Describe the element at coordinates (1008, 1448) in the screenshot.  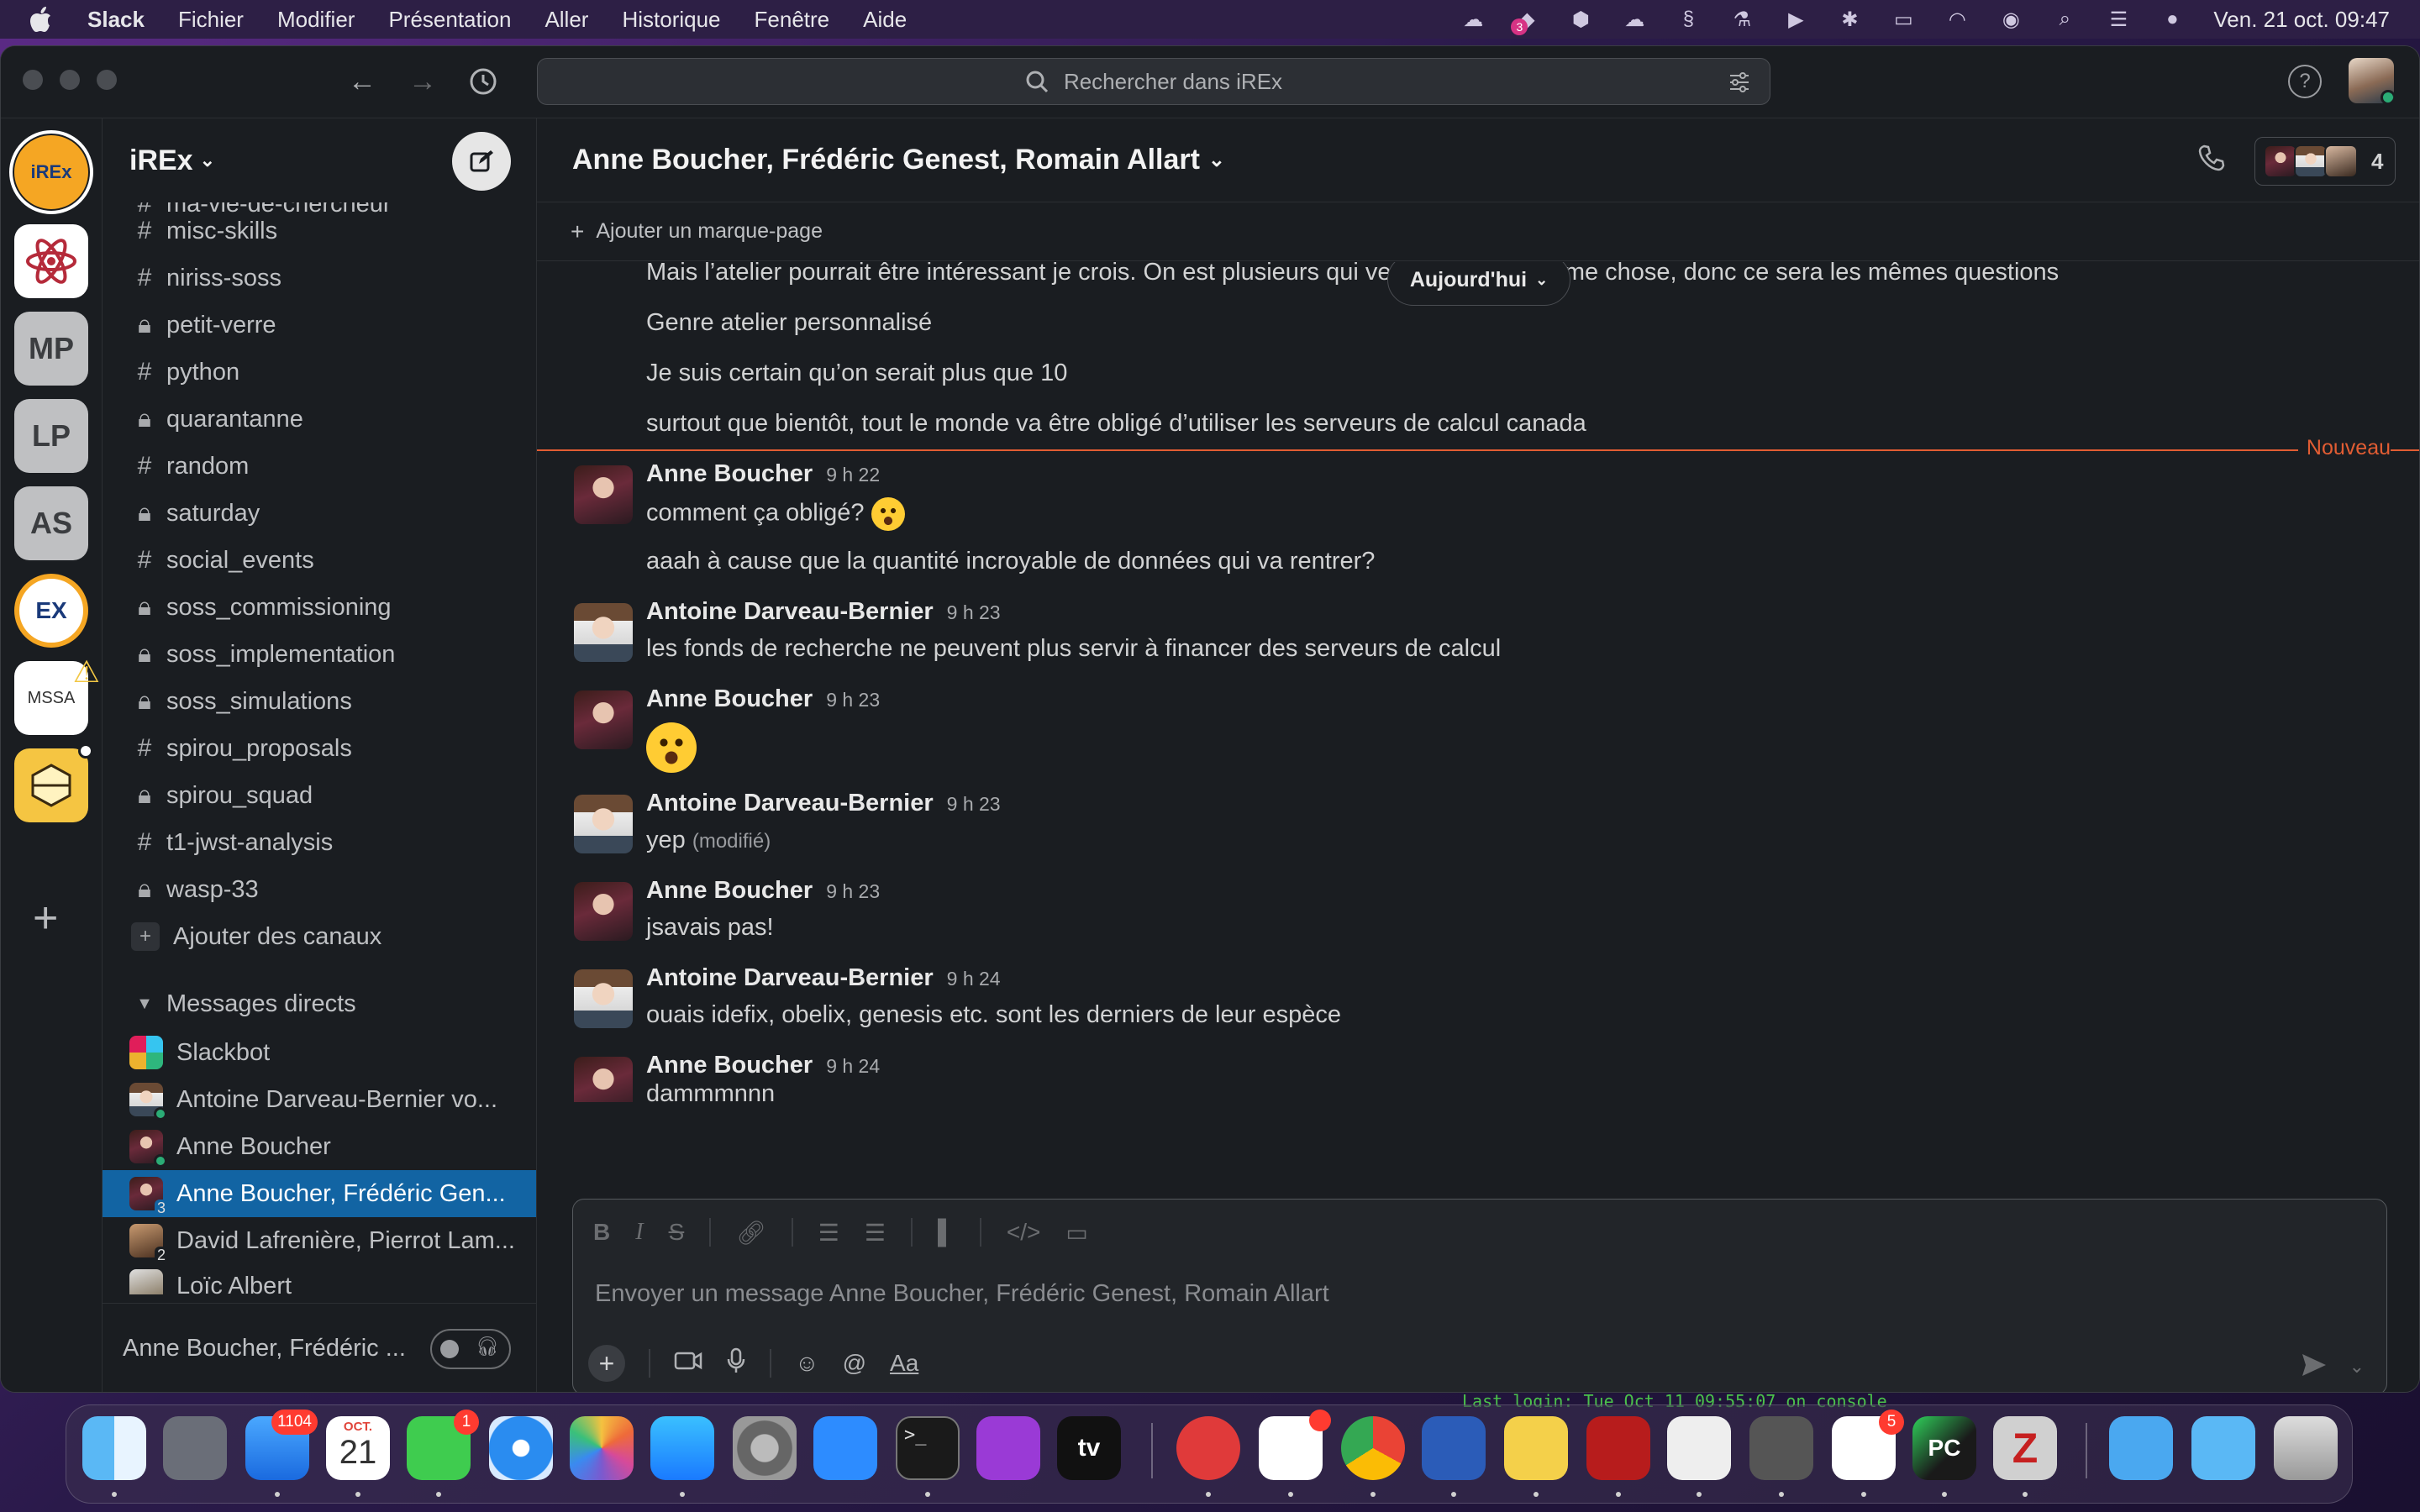
I see `podcasts-icon` at that location.